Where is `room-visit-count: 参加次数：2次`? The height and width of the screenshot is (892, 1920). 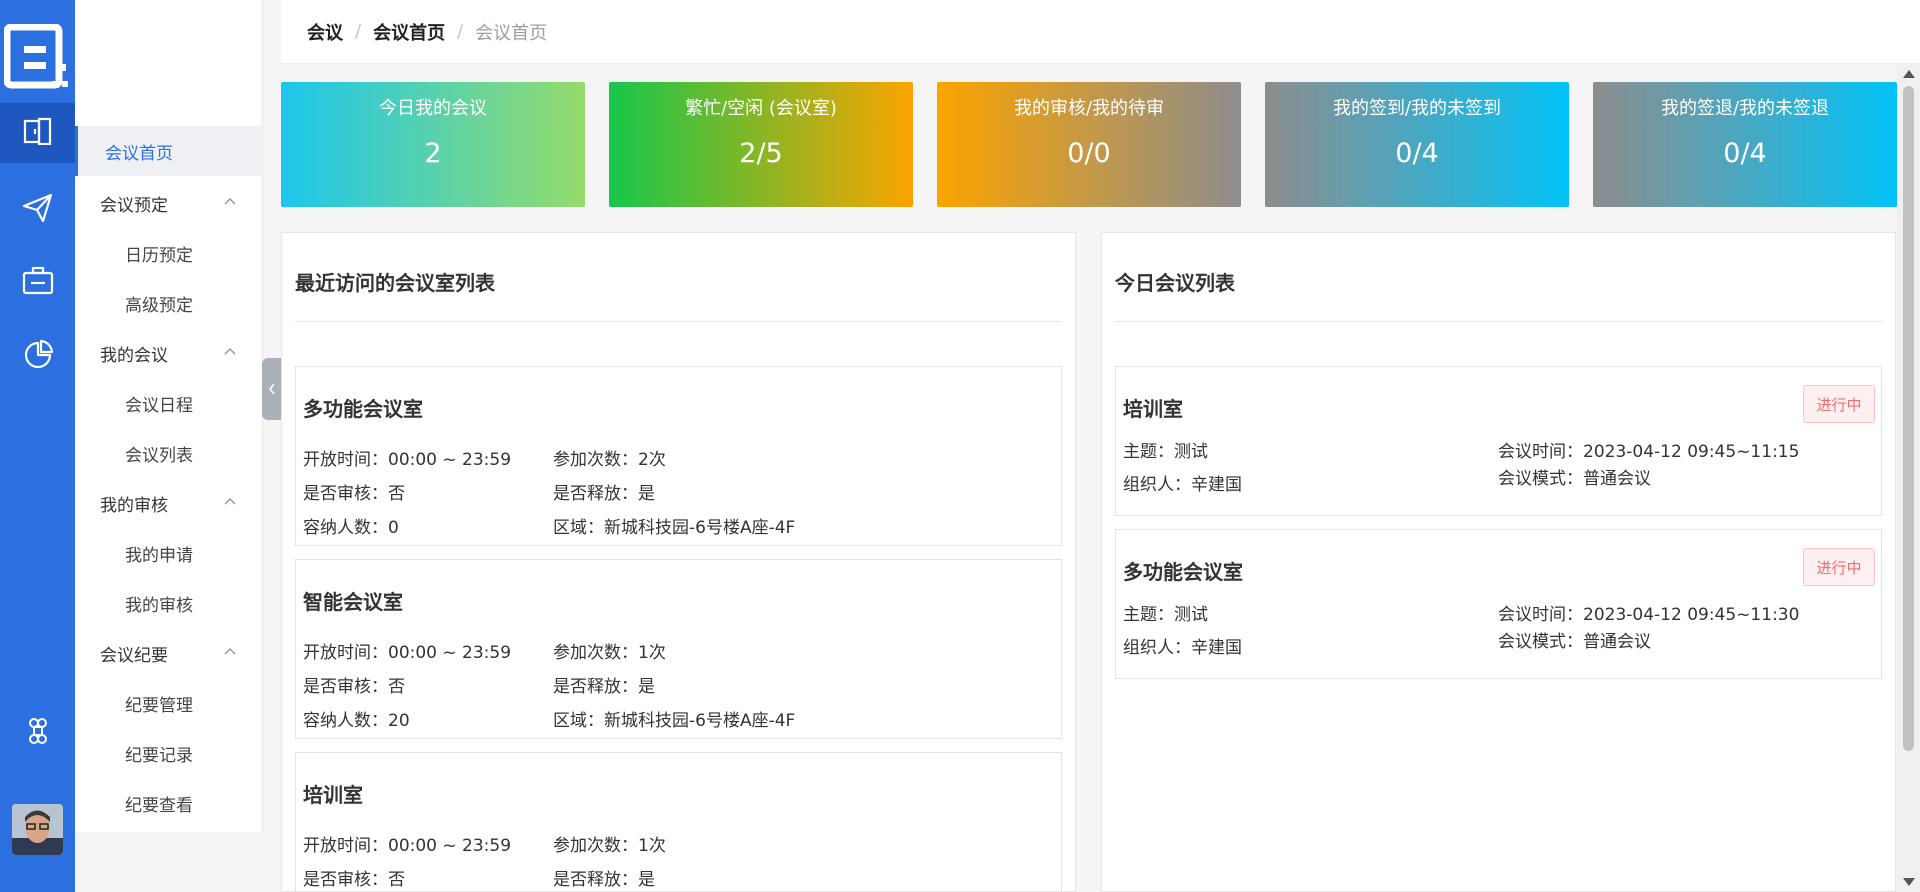
room-visit-count: 参加次数：2次 is located at coordinates (609, 460).